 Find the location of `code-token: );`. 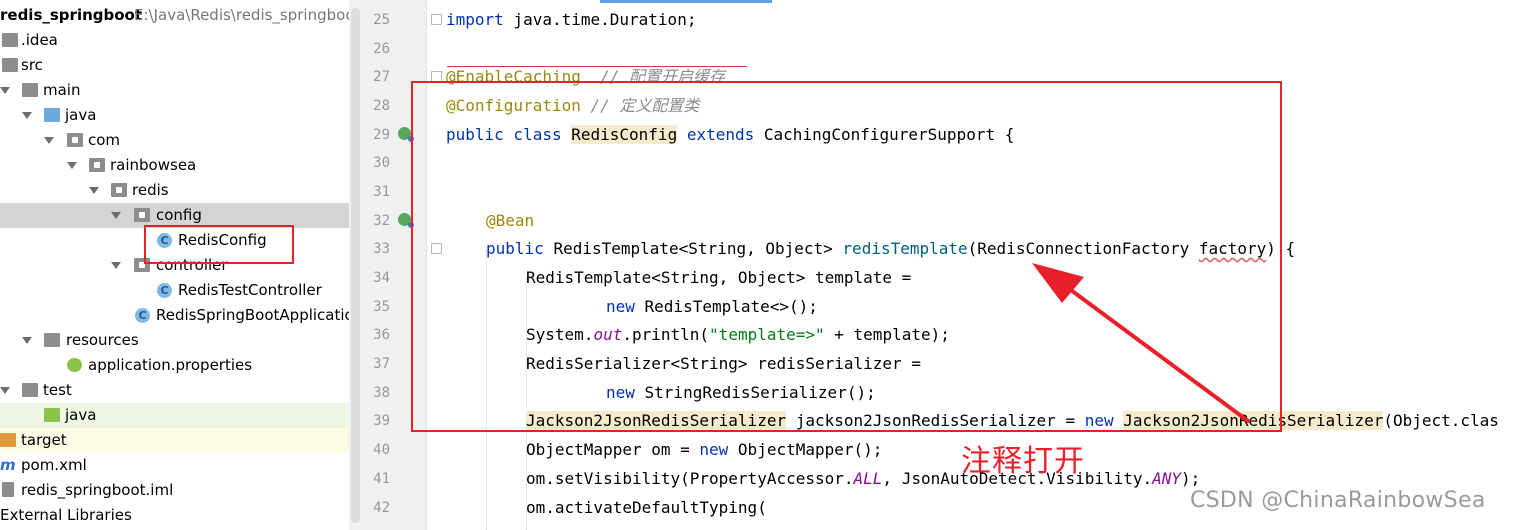

code-token: ); is located at coordinates (1191, 478).